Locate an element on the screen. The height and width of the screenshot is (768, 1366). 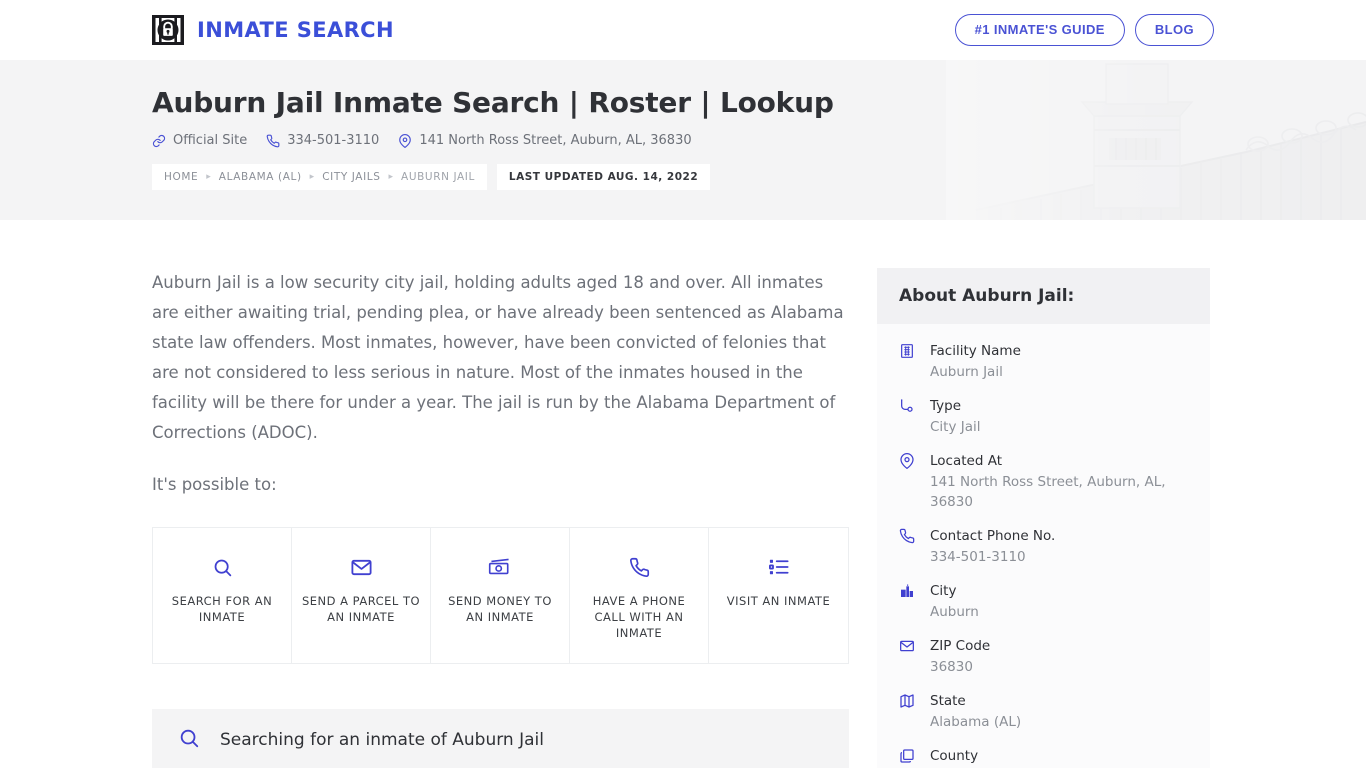
about-key: City is located at coordinates (943, 591).